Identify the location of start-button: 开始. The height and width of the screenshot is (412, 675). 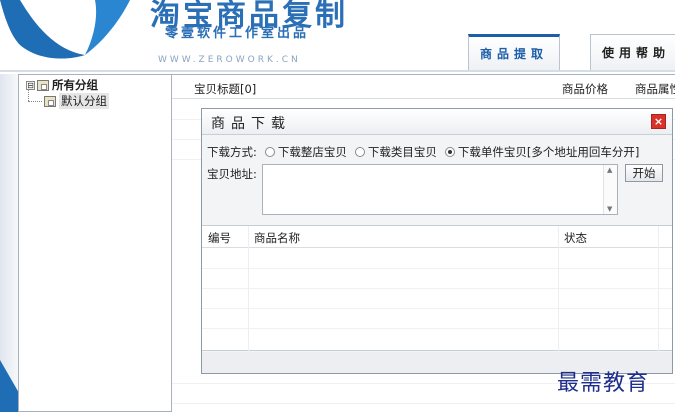
(644, 173).